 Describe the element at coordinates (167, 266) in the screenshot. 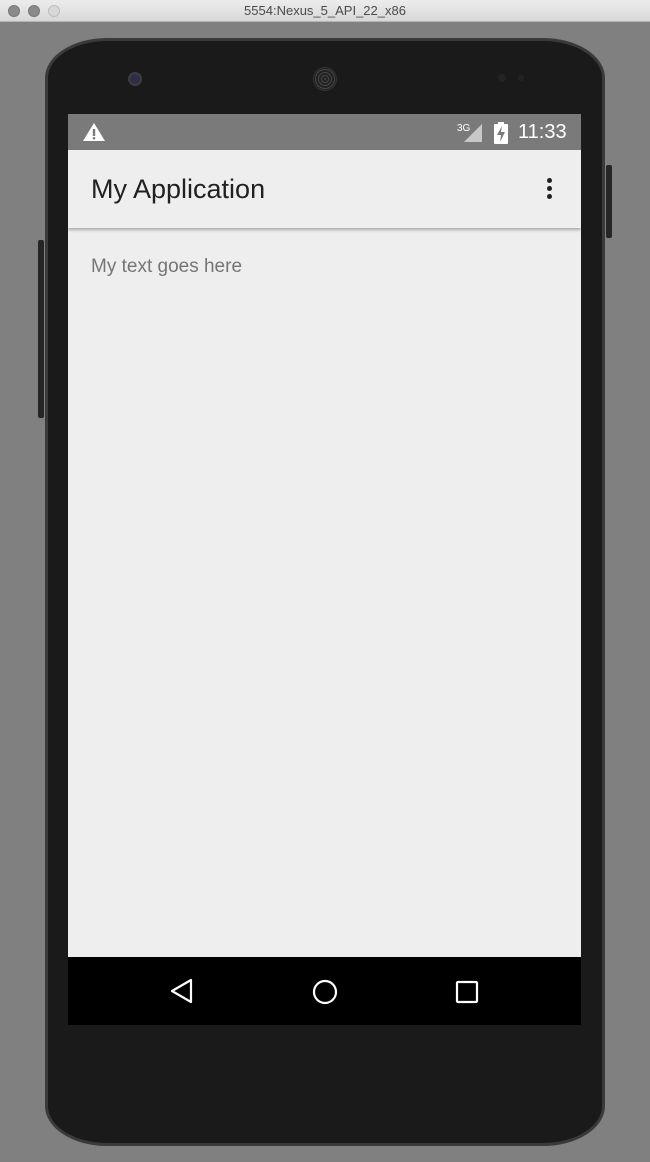

I see `main-text: My text goes here` at that location.